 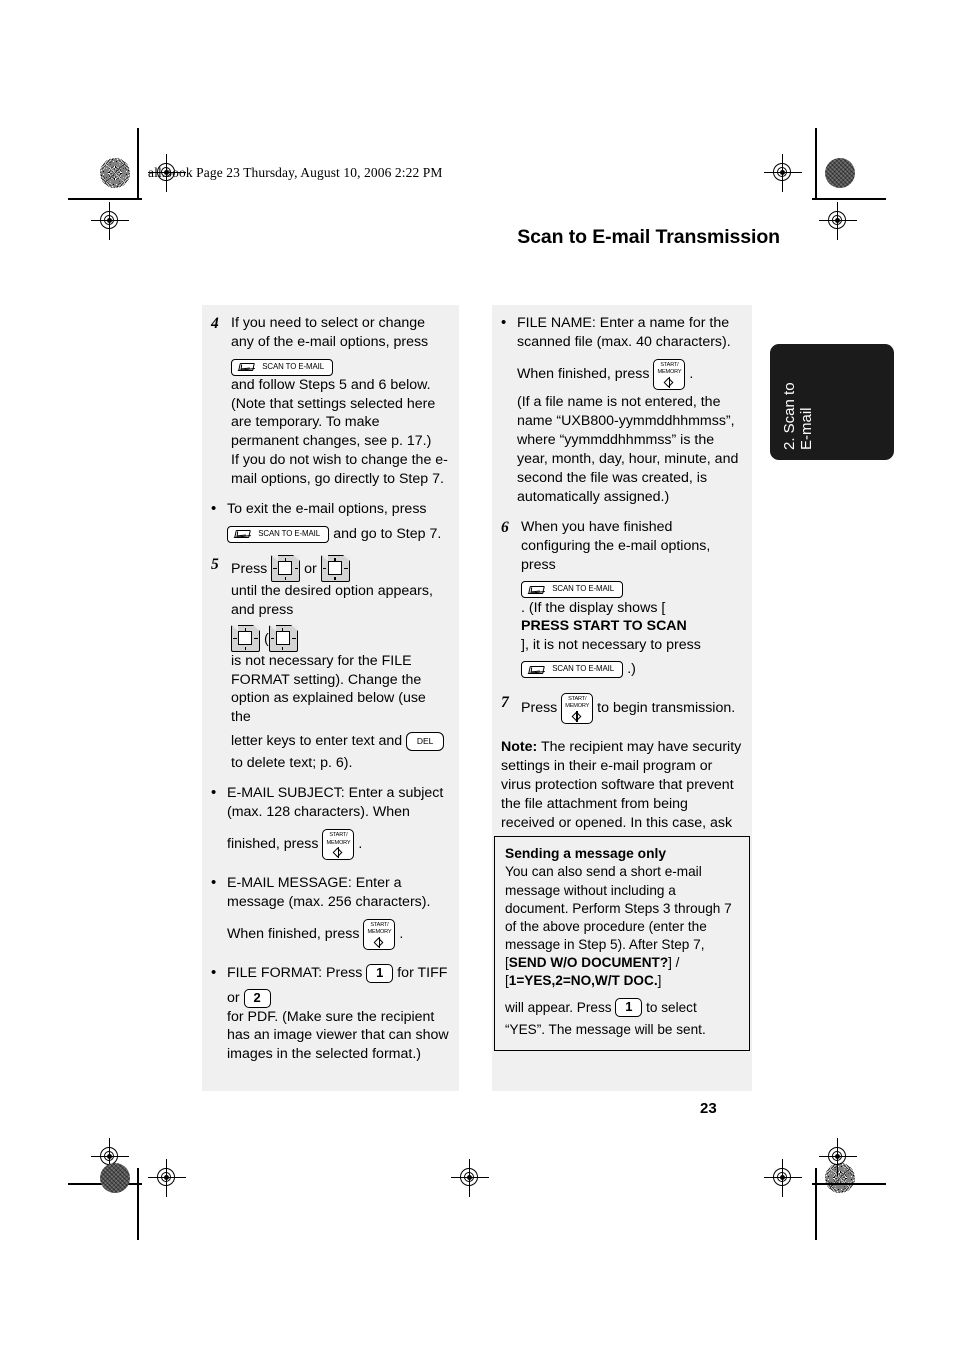 What do you see at coordinates (286, 569) in the screenshot?
I see `up-arrow-key` at bounding box center [286, 569].